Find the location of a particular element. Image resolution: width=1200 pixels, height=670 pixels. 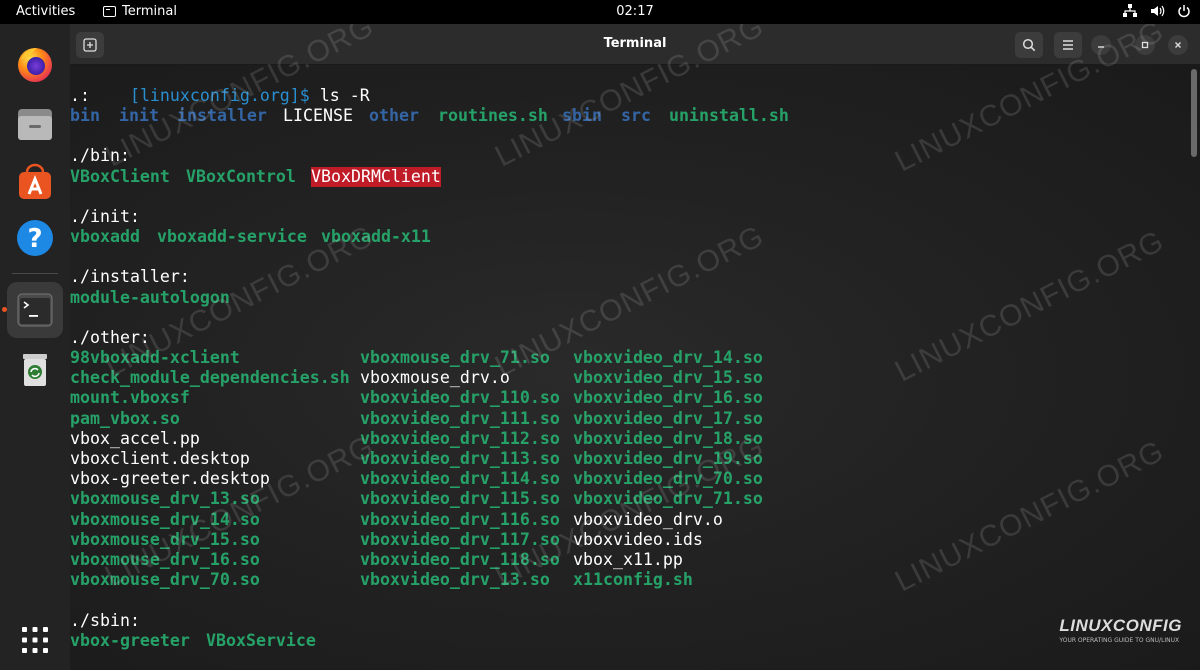

exec-entry: vboxvideo_drv_113.so is located at coordinates (460, 458).